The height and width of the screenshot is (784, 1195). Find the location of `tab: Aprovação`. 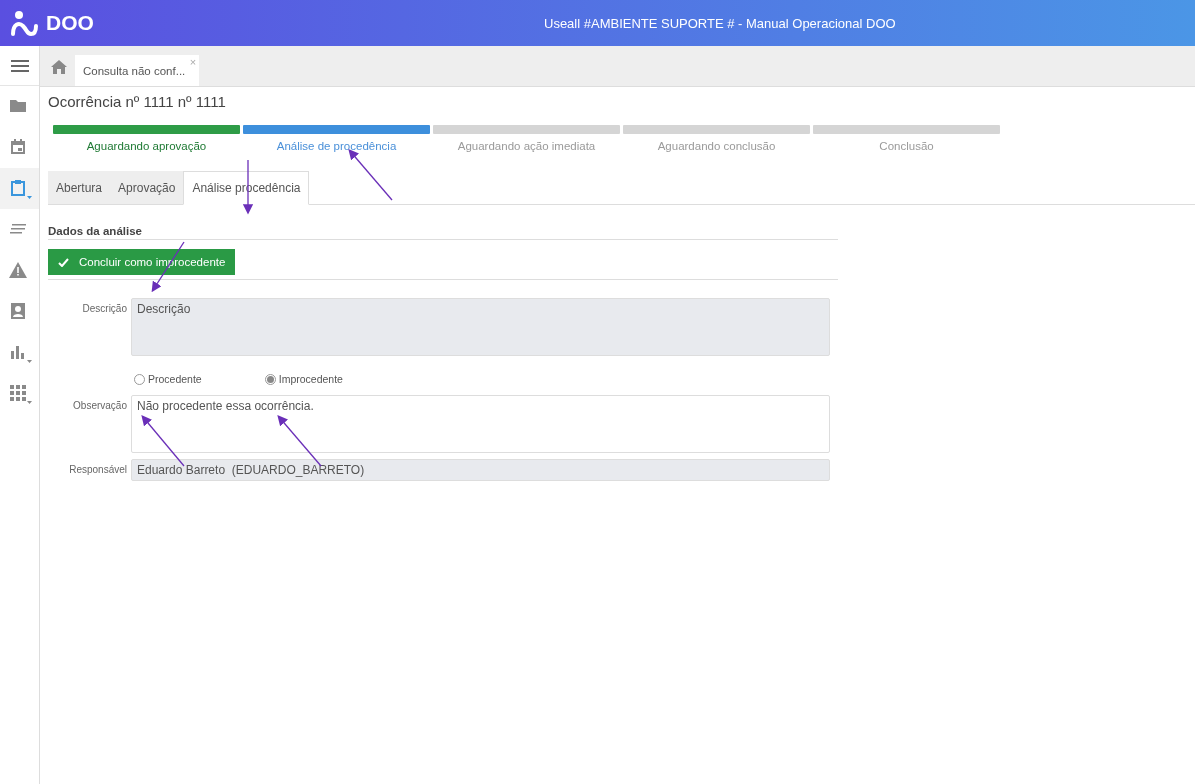

tab: Aprovação is located at coordinates (147, 187).